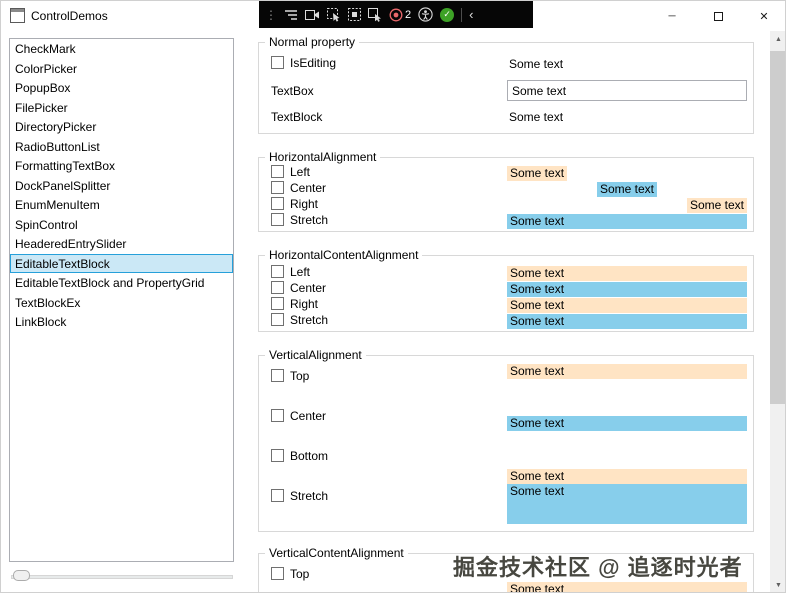 This screenshot has width=786, height=593. Describe the element at coordinates (536, 117) in the screenshot. I see `textblock-value: Some text` at that location.